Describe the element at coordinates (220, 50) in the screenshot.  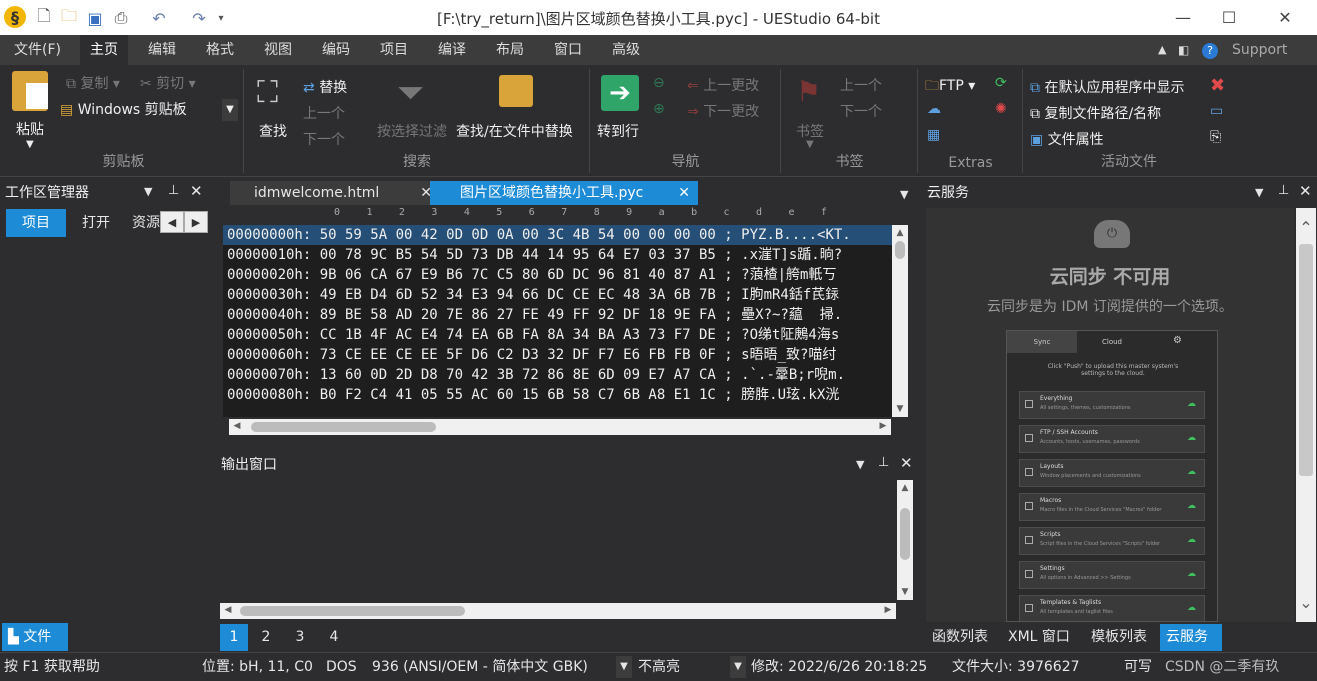
I see `menu-format: 格式` at that location.